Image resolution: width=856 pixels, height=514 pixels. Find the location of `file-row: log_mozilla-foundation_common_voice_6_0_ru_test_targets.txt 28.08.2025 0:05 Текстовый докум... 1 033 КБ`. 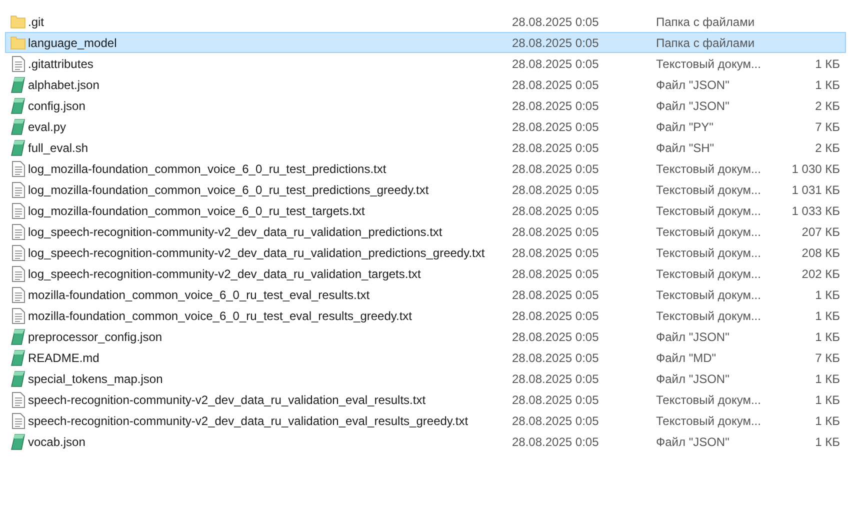

file-row: log_mozilla-foundation_common_voice_6_0_ru_test_targets.txt 28.08.2025 0:05 Текстовый докум... 1 033 КБ is located at coordinates (425, 210).